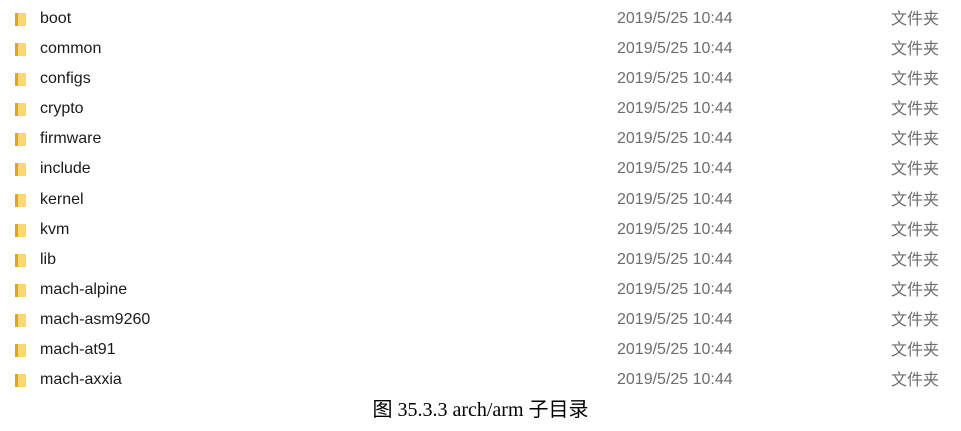 The height and width of the screenshot is (431, 961). What do you see at coordinates (71, 49) in the screenshot?
I see `file-name: common` at bounding box center [71, 49].